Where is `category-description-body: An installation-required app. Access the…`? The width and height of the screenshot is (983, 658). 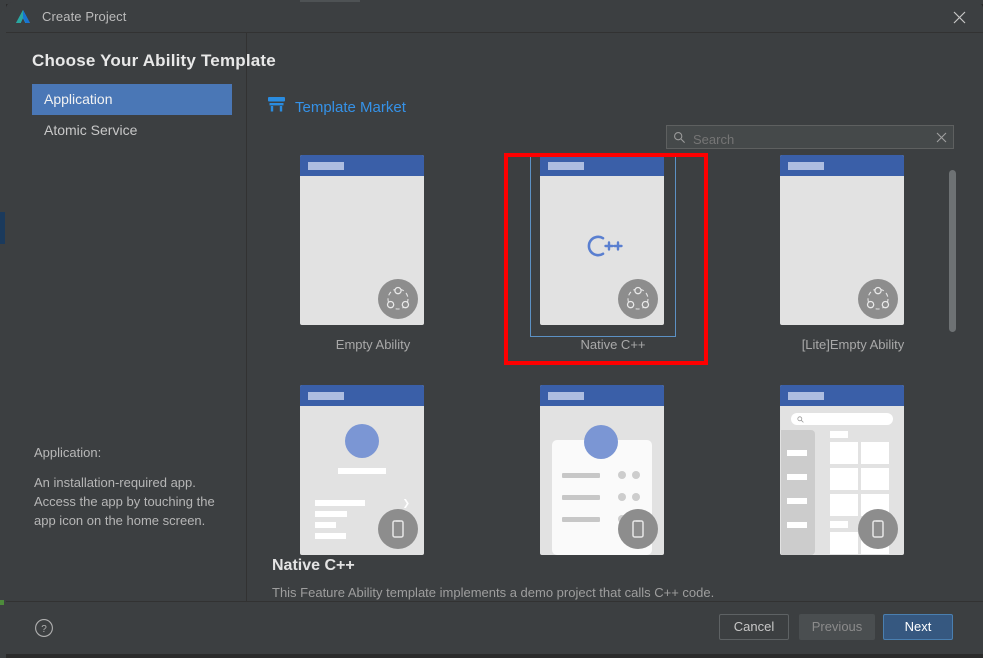 category-description-body: An installation-required app. Access the… is located at coordinates (124, 501).